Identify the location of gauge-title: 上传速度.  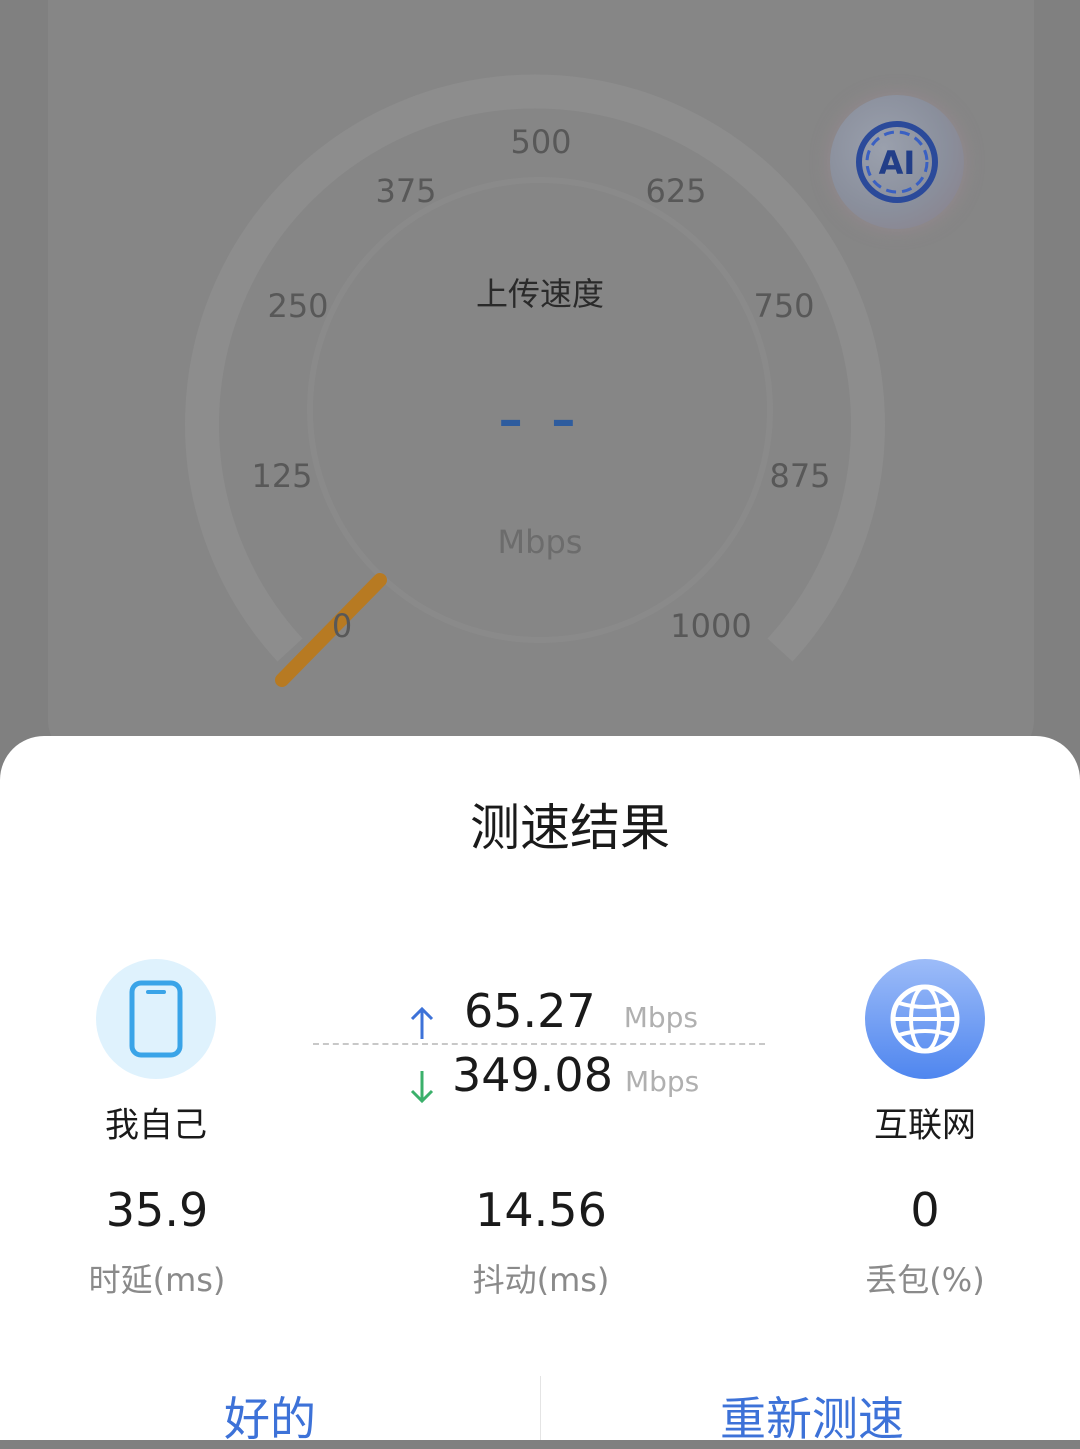
(540, 294).